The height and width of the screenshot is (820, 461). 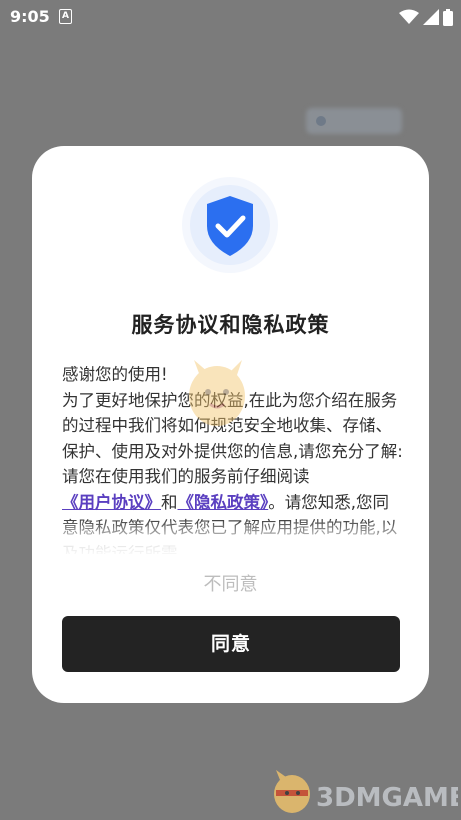 I want to click on status-icons, so click(x=426, y=17).